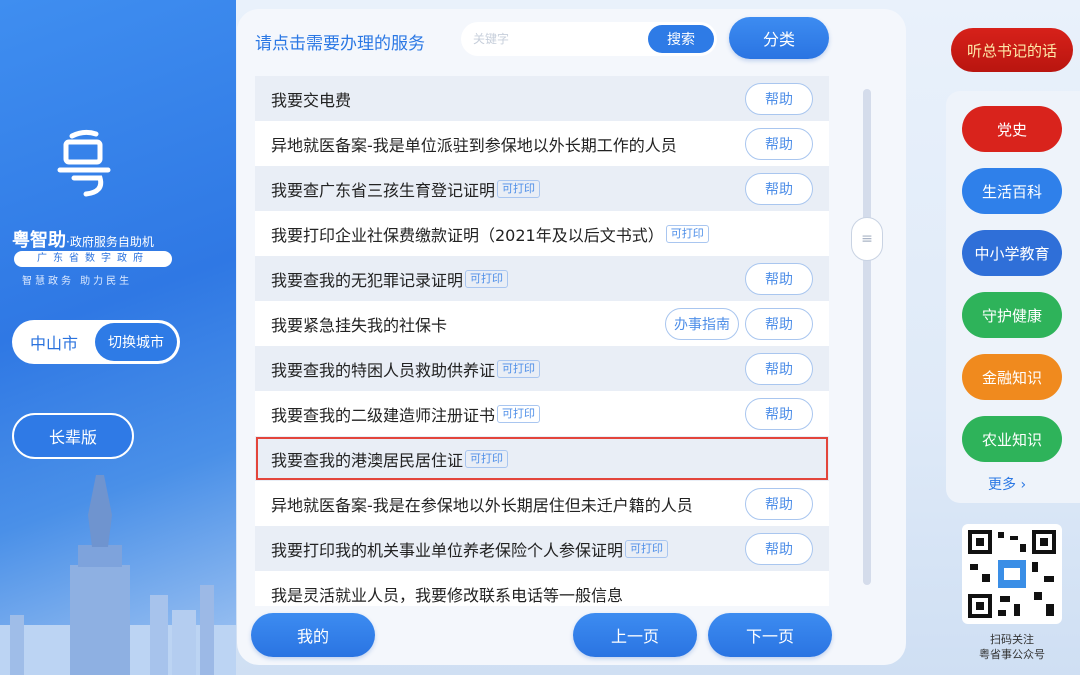 This screenshot has height=675, width=1080. I want to click on service-title: 异地就医备案-我是单位派驻到参保地以外长期工作的人员, so click(474, 145).